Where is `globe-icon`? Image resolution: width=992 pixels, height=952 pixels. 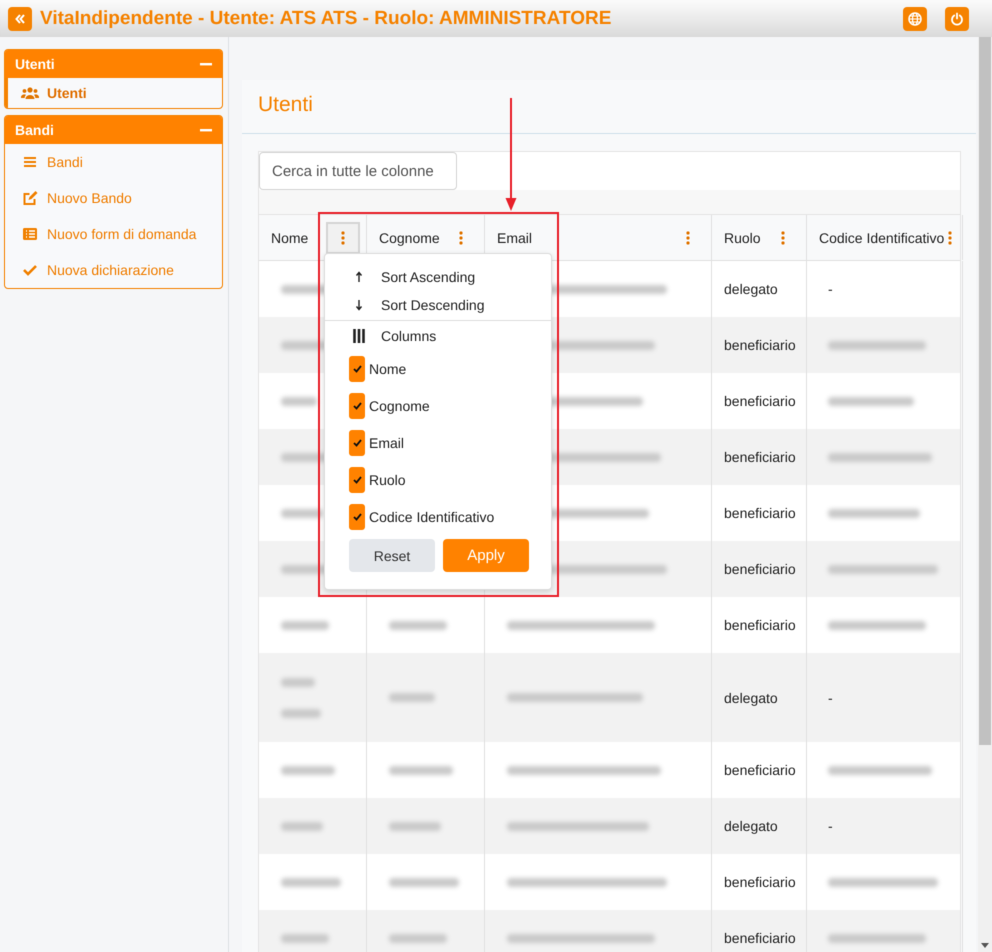
globe-icon is located at coordinates (915, 19).